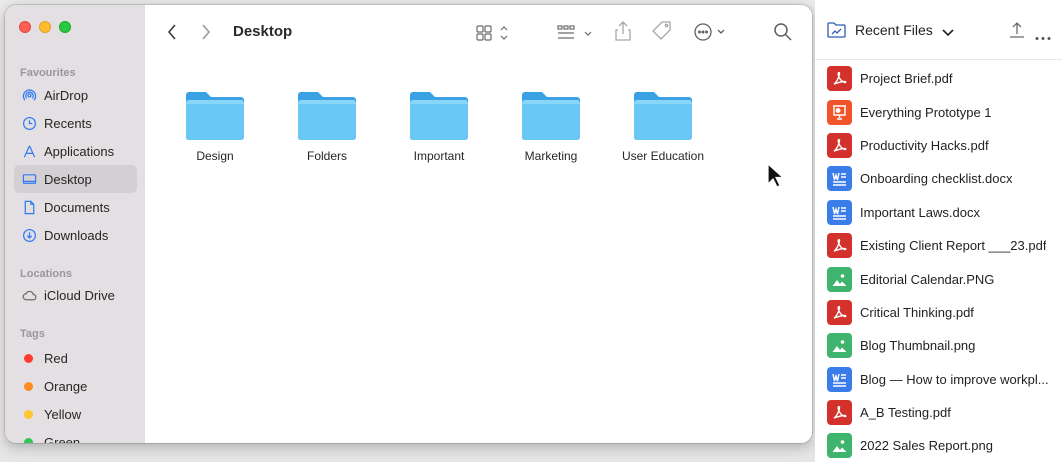 This screenshot has height=462, width=1062. What do you see at coordinates (75, 386) in the screenshot?
I see `sidebar-tag-orange: Orange` at bounding box center [75, 386].